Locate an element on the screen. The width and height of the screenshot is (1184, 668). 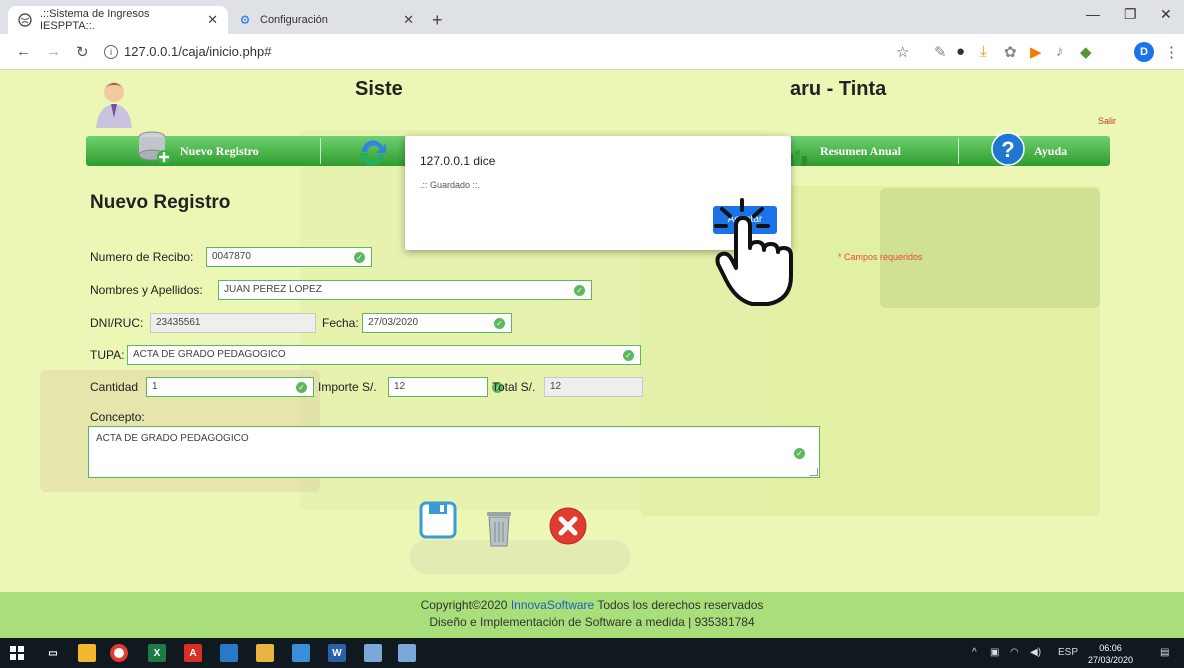
volume-icon: ◀) is located at coordinates (1035, 652).